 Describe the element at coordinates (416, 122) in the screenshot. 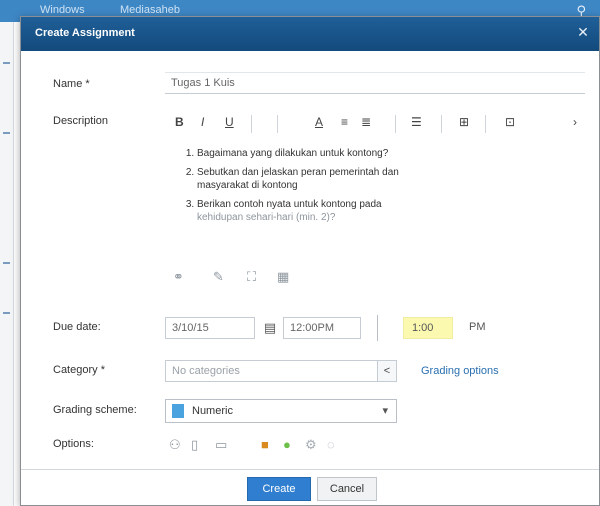

I see `indent-button: ☰` at that location.